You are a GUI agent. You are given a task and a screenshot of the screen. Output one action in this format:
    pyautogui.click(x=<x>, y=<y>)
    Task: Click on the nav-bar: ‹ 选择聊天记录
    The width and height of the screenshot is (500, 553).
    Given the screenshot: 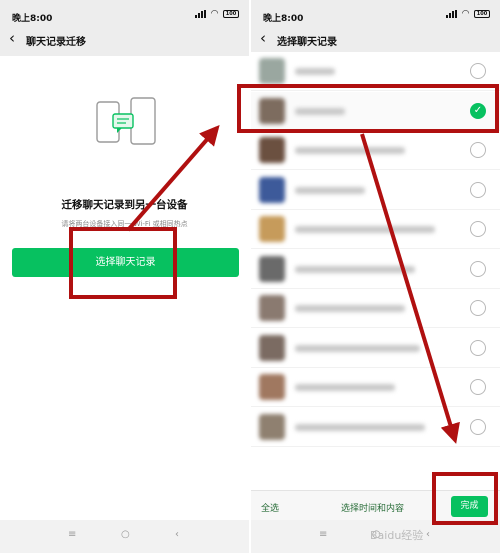 What is the action you would take?
    pyautogui.click(x=375, y=39)
    